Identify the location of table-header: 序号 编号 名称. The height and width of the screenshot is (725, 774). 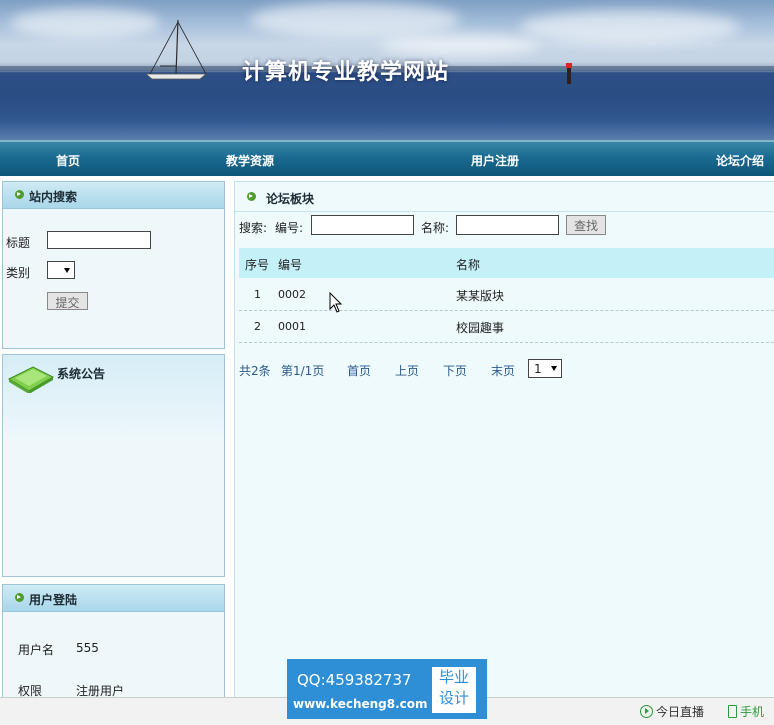
(506, 263).